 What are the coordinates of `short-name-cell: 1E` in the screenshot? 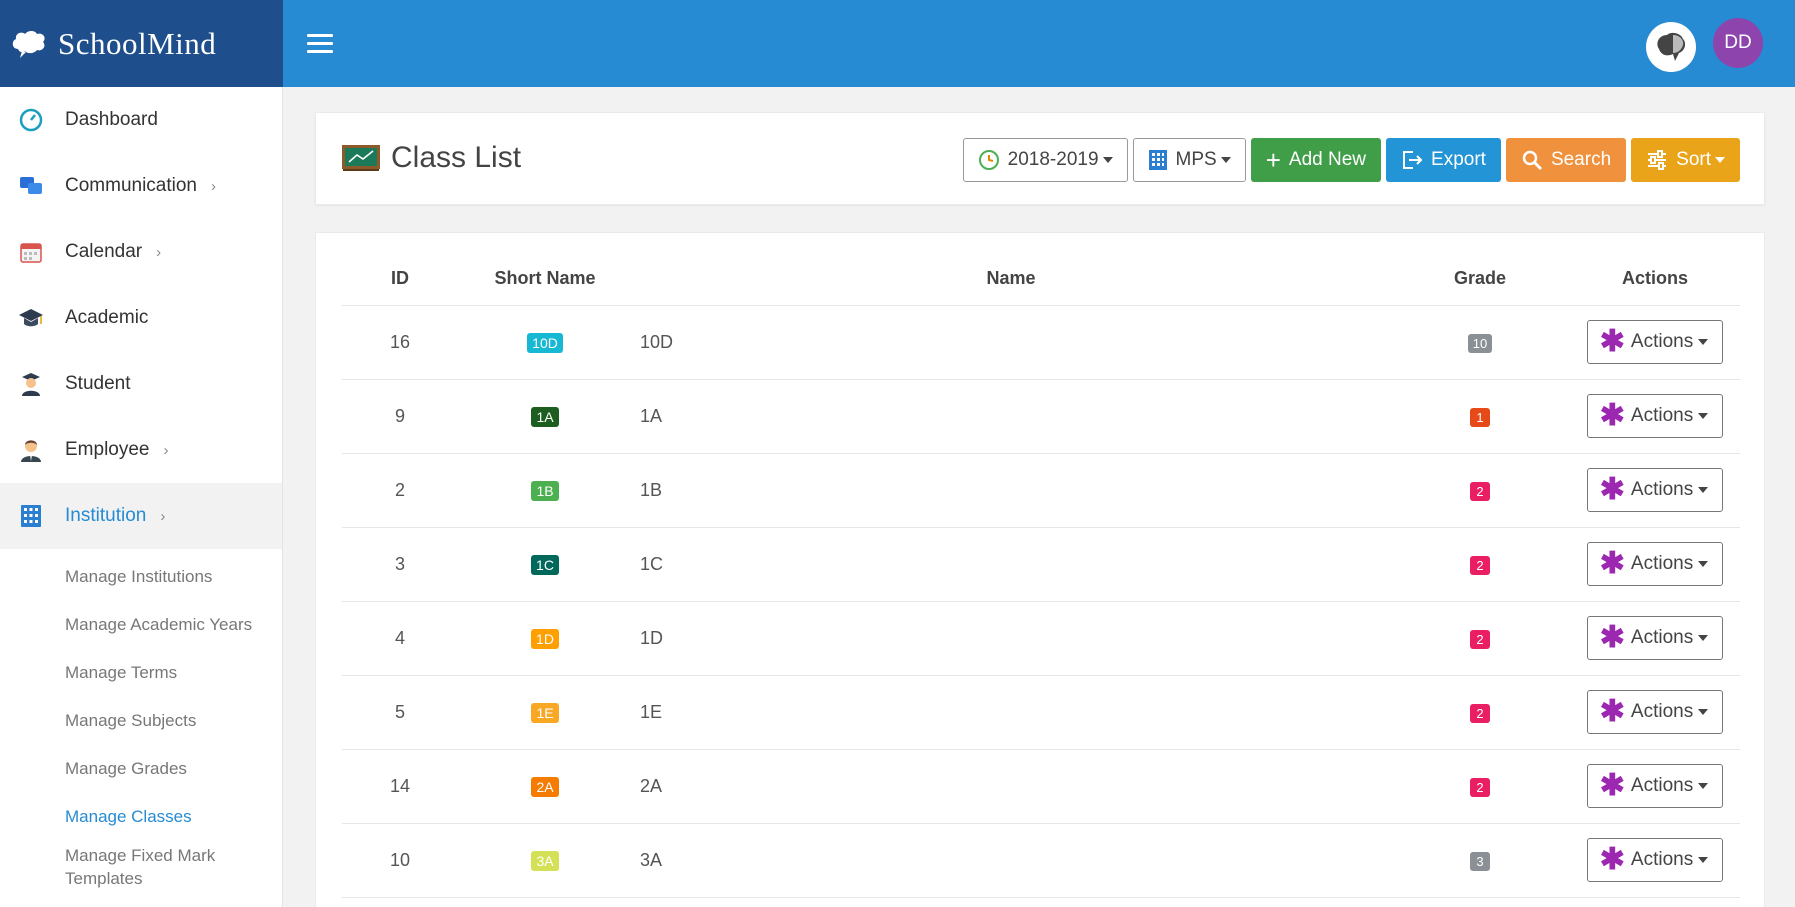 It's located at (545, 712).